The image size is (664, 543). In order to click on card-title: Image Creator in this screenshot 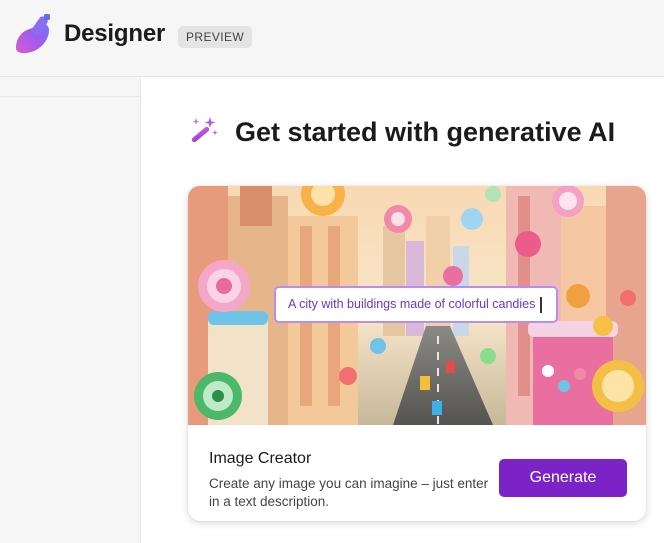, I will do `click(260, 458)`.